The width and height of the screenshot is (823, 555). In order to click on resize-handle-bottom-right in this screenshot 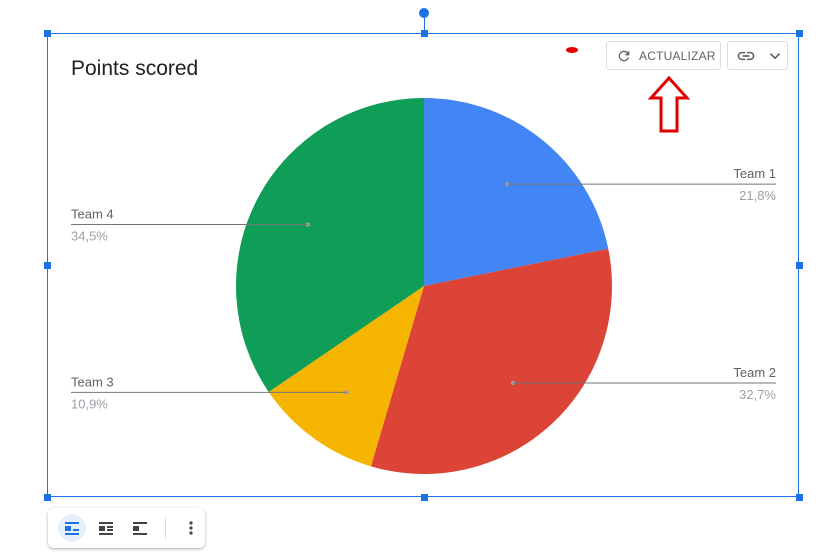, I will do `click(799, 497)`.